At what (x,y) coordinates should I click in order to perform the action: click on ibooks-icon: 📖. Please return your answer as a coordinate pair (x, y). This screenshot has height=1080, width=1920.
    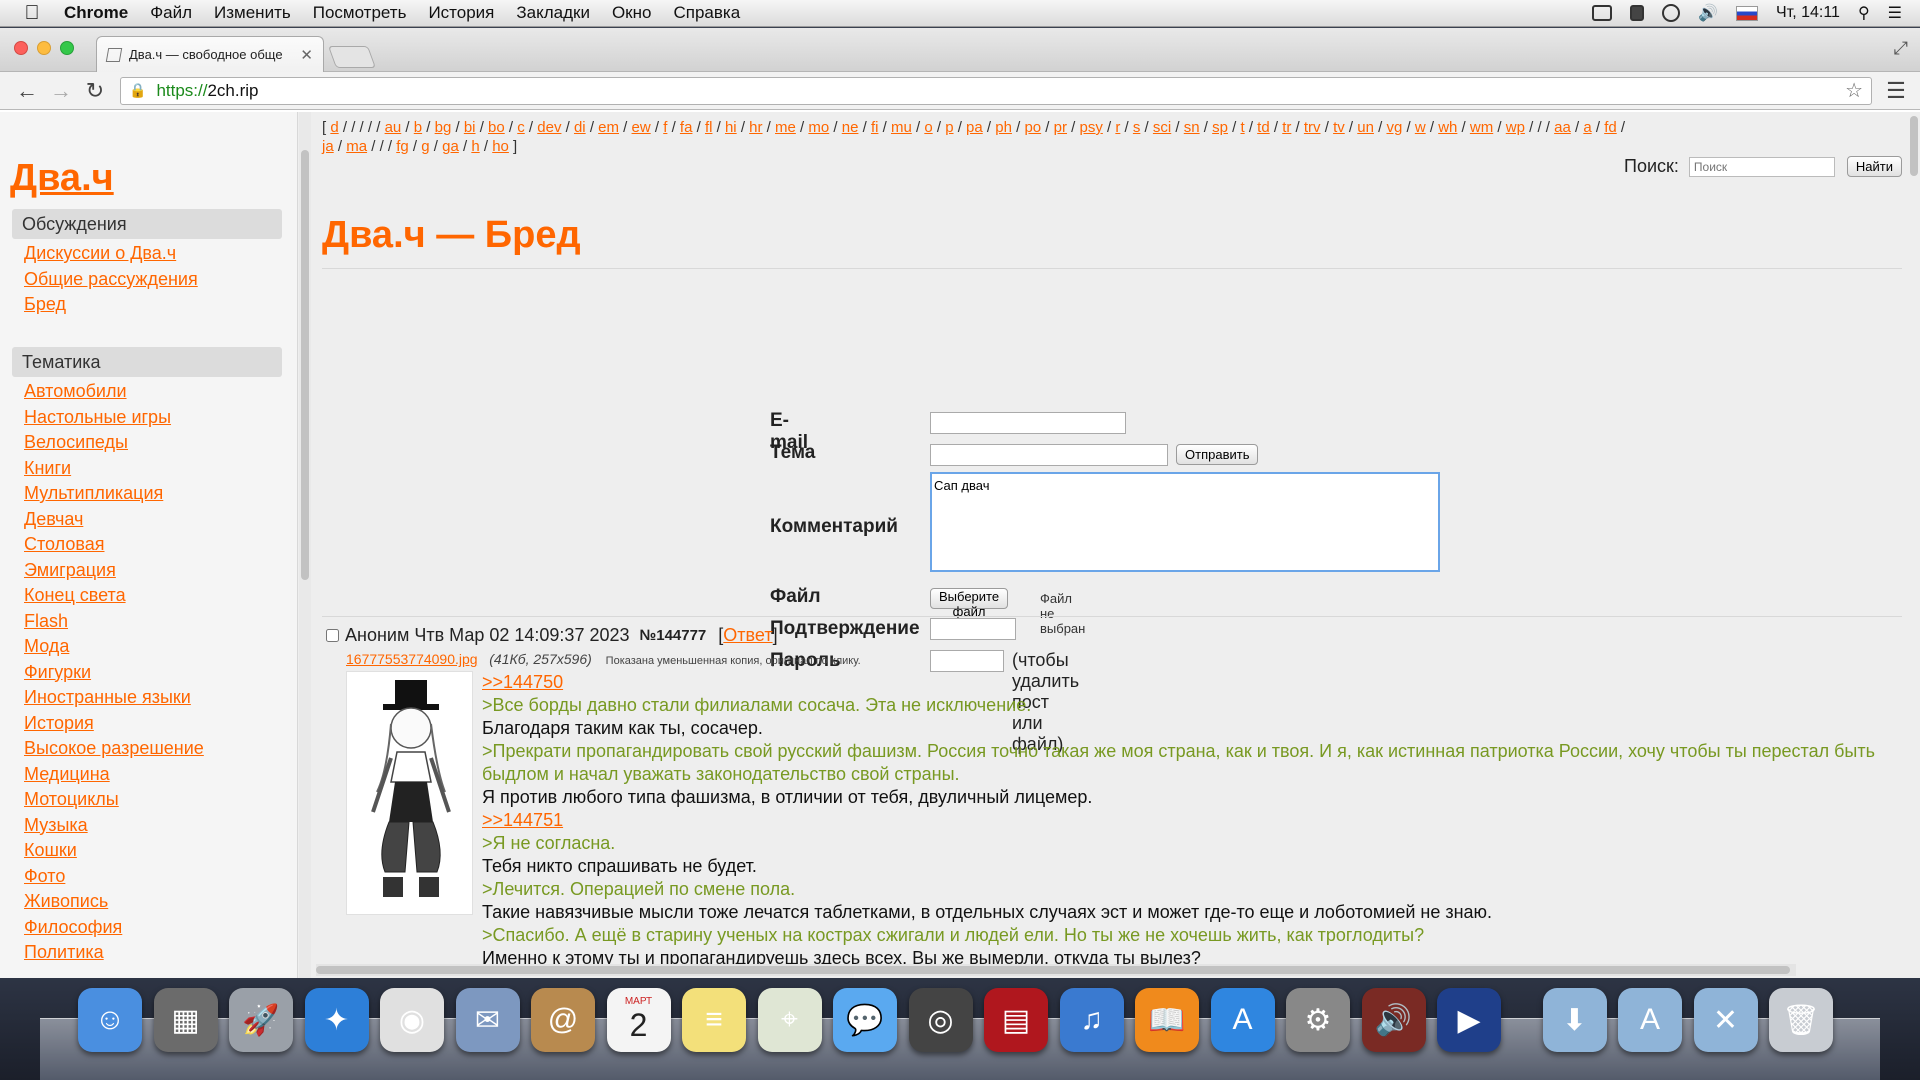
    Looking at the image, I should click on (1167, 1020).